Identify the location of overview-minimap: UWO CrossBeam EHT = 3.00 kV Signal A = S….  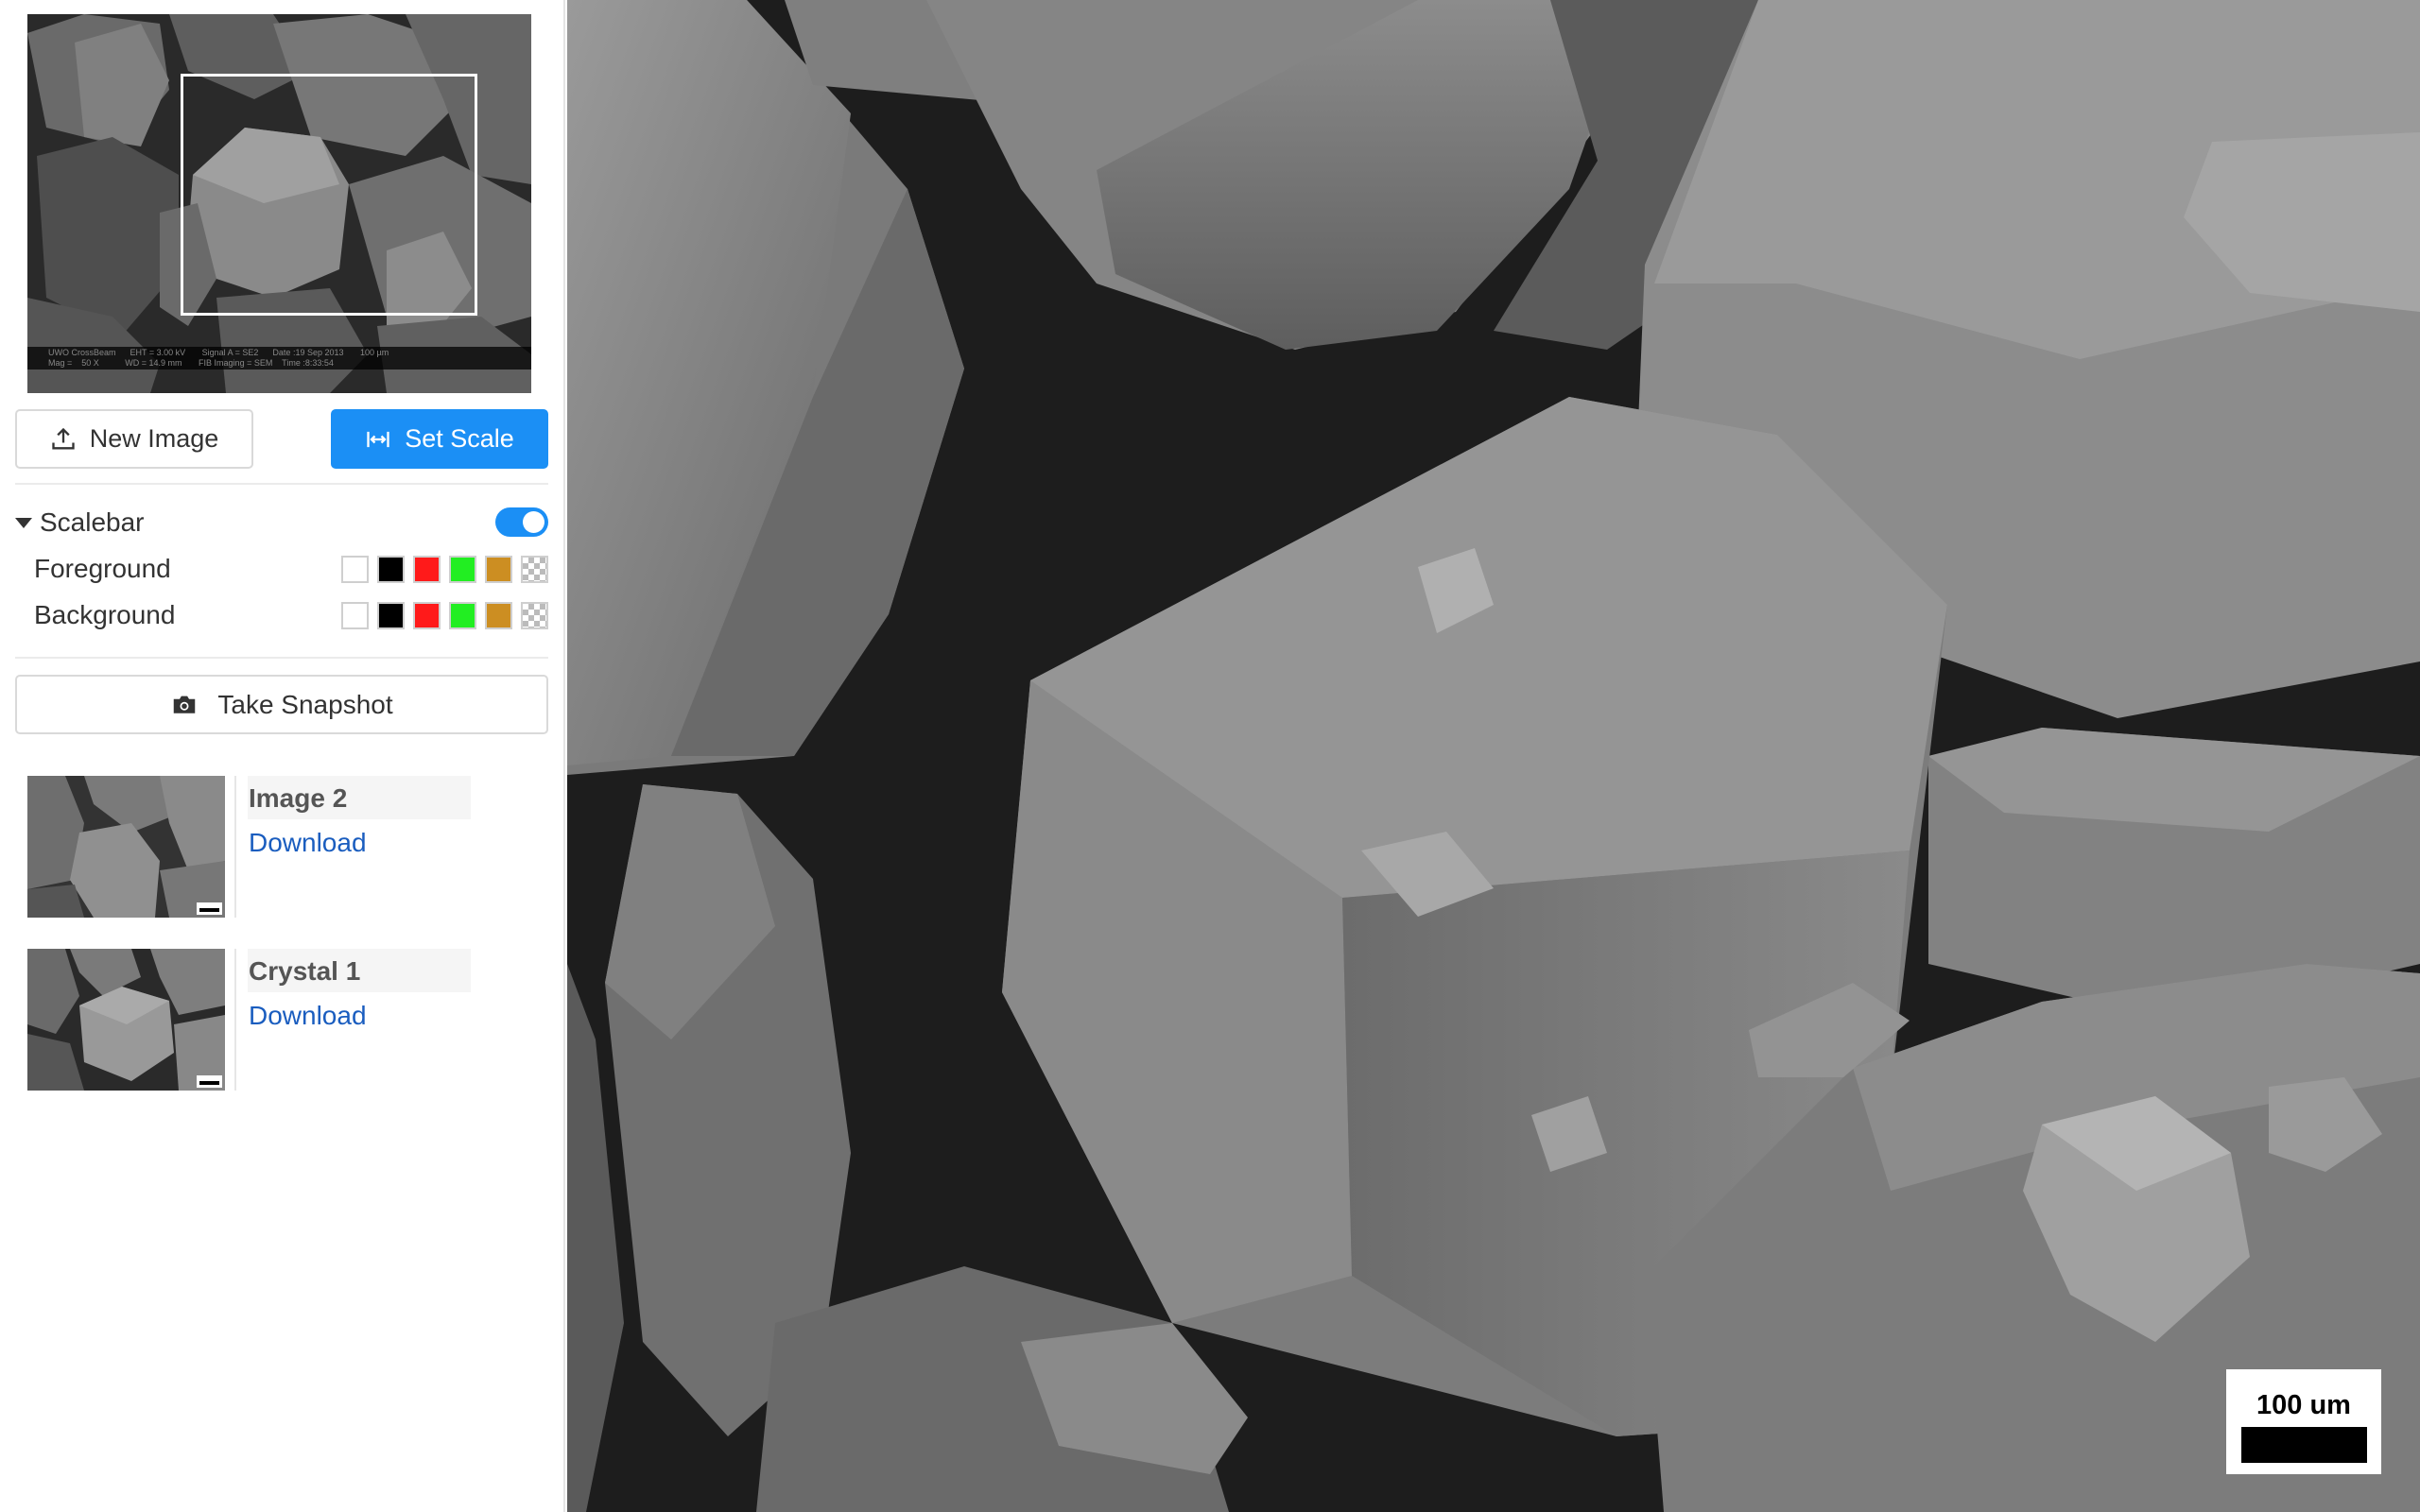
(279, 203).